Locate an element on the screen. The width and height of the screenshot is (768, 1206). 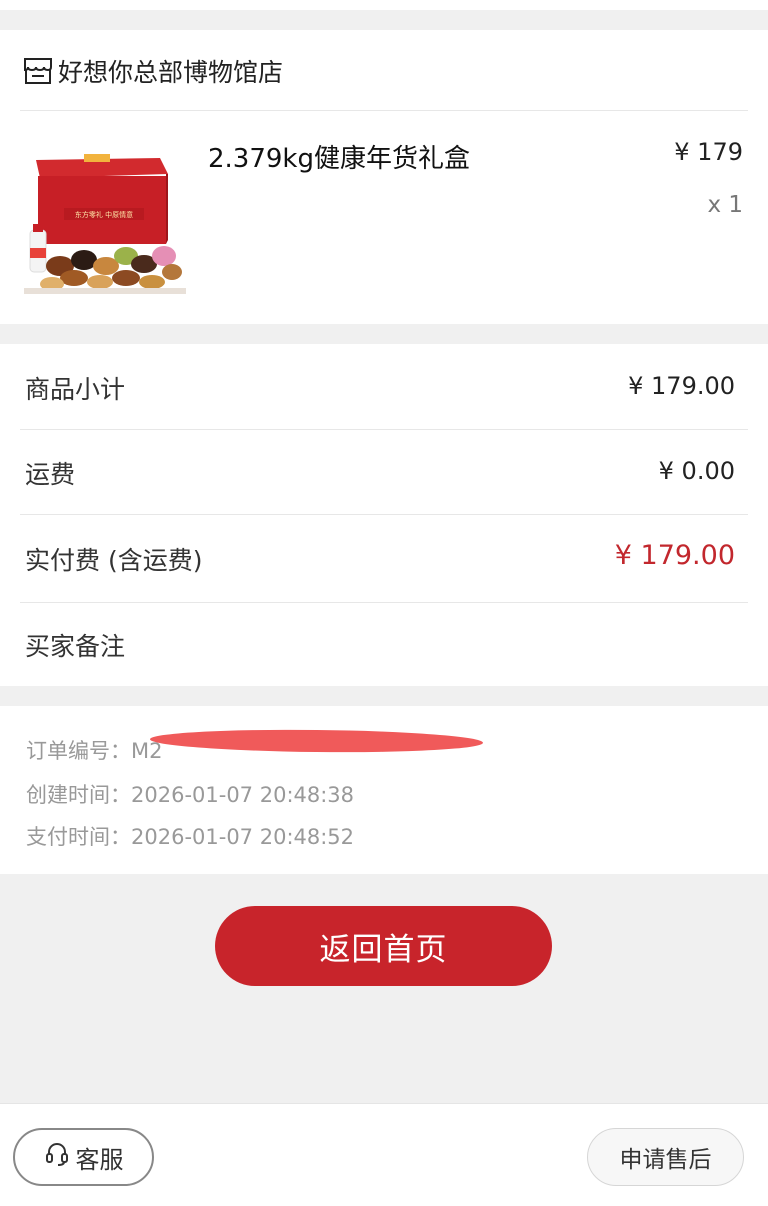
payment-time: 支付时间：2026-01-07 20:48:52 is located at coordinates (190, 837).